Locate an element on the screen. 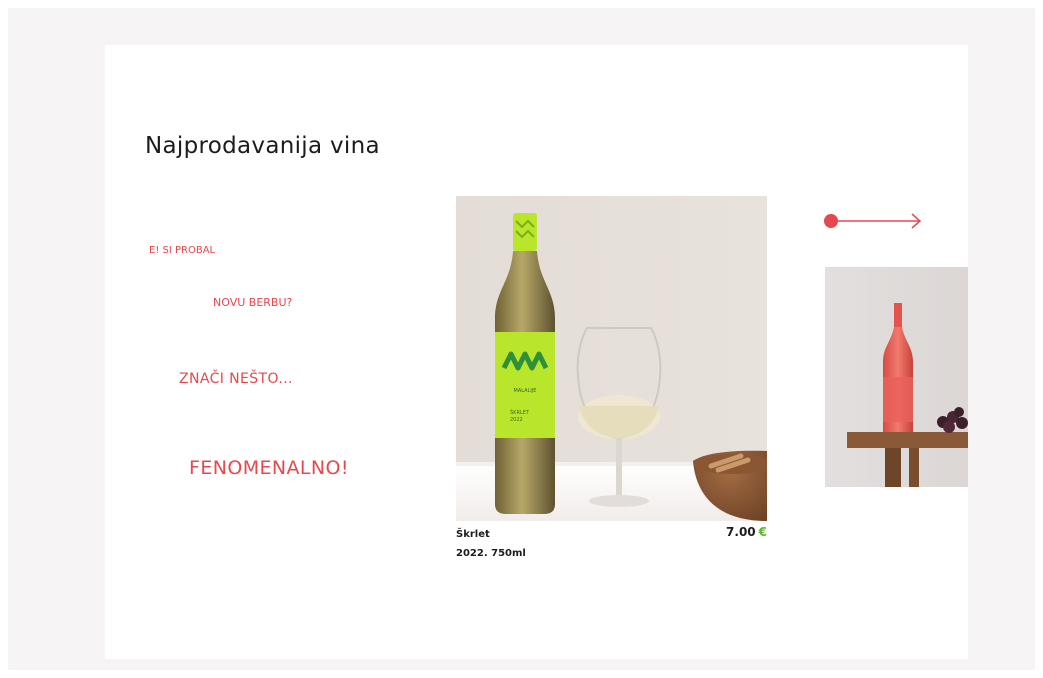 The image size is (1043, 678). price-value: 7.00 is located at coordinates (741, 532).